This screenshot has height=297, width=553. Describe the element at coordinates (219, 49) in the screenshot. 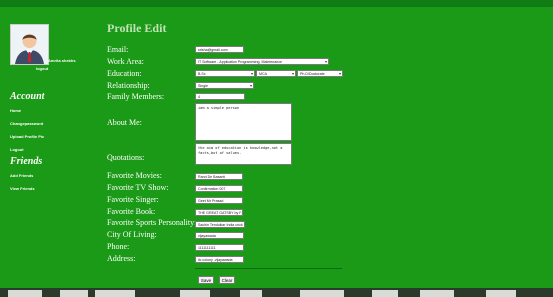

I see `email-field: srisha@gmail.com` at that location.